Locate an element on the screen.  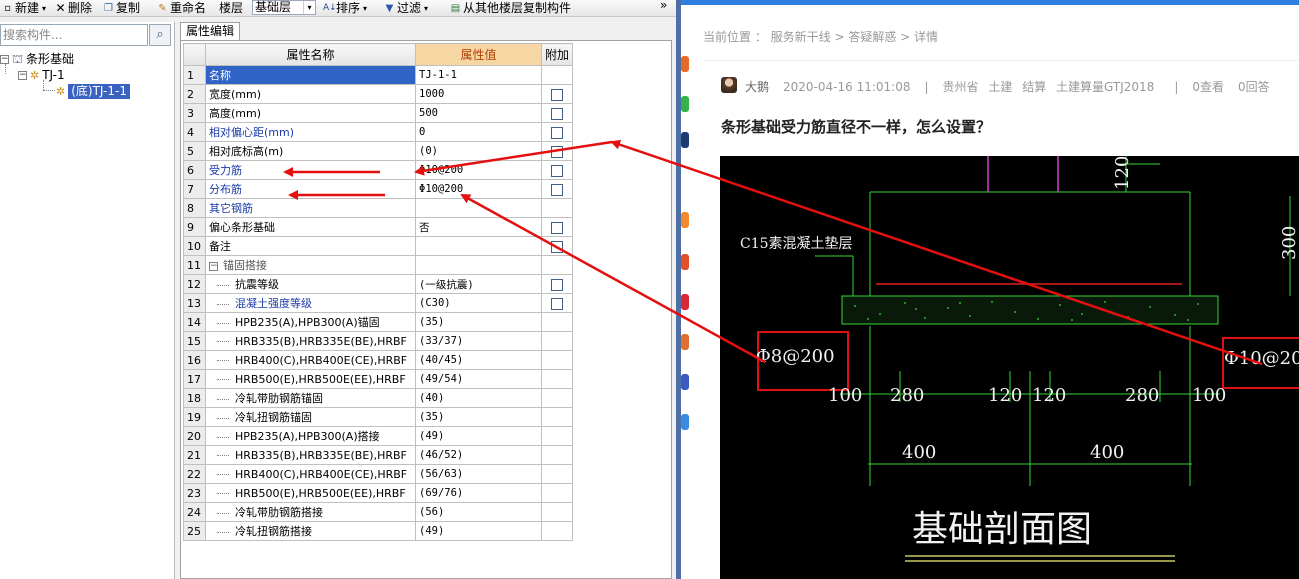
column-header-name: 属性名称 is located at coordinates (310, 54).